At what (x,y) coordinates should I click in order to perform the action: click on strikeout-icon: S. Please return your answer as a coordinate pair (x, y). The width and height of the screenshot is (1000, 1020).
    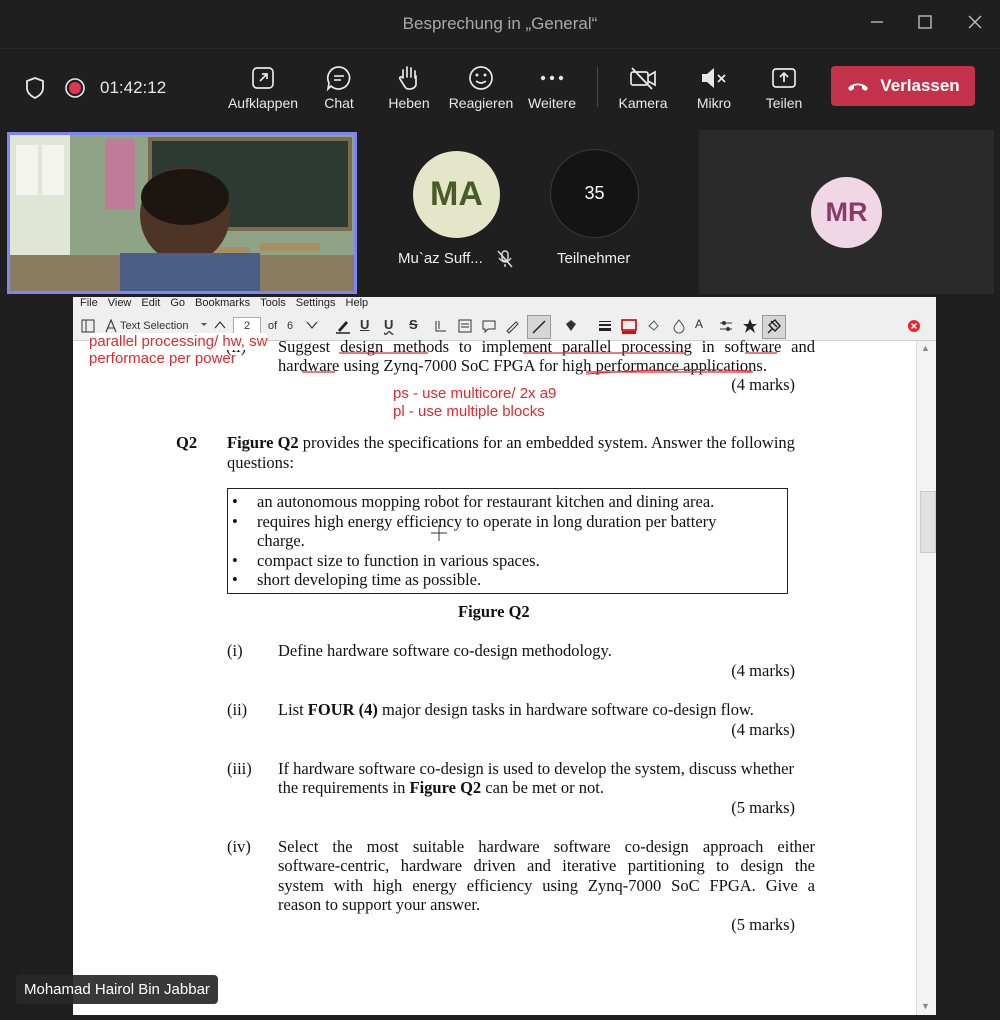
    Looking at the image, I should click on (413, 324).